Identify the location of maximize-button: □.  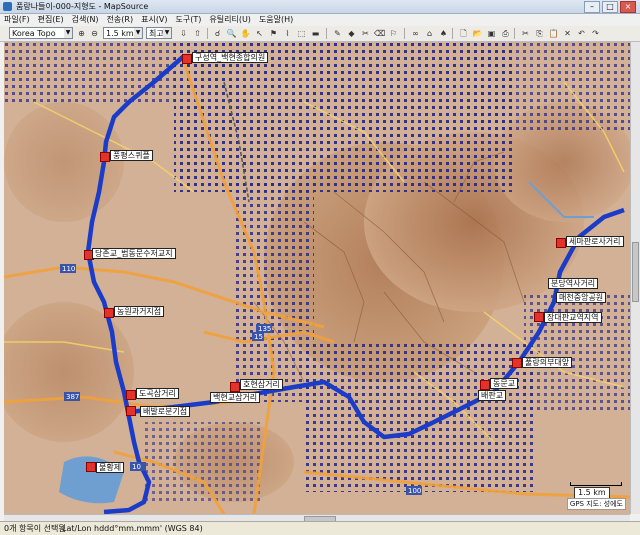
(610, 7).